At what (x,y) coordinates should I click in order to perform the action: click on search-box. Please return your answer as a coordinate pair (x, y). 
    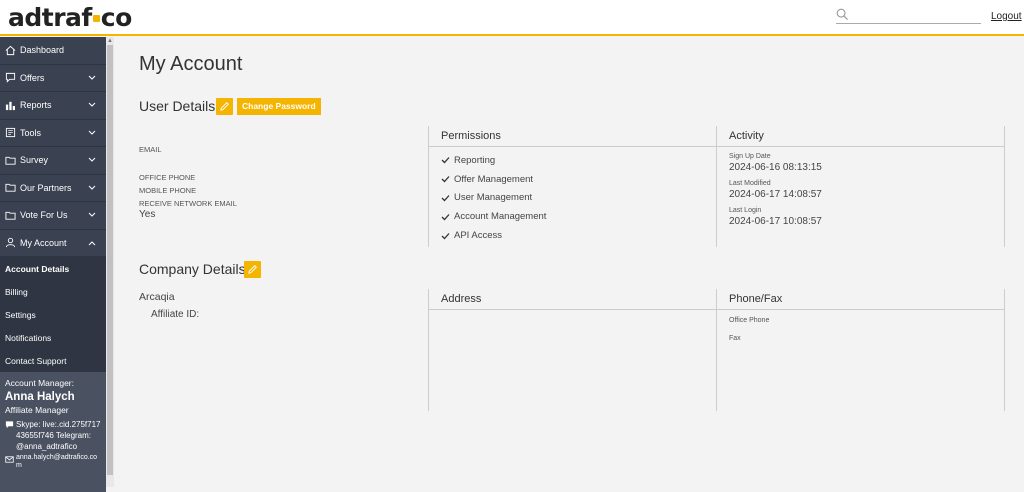
    Looking at the image, I should click on (908, 16).